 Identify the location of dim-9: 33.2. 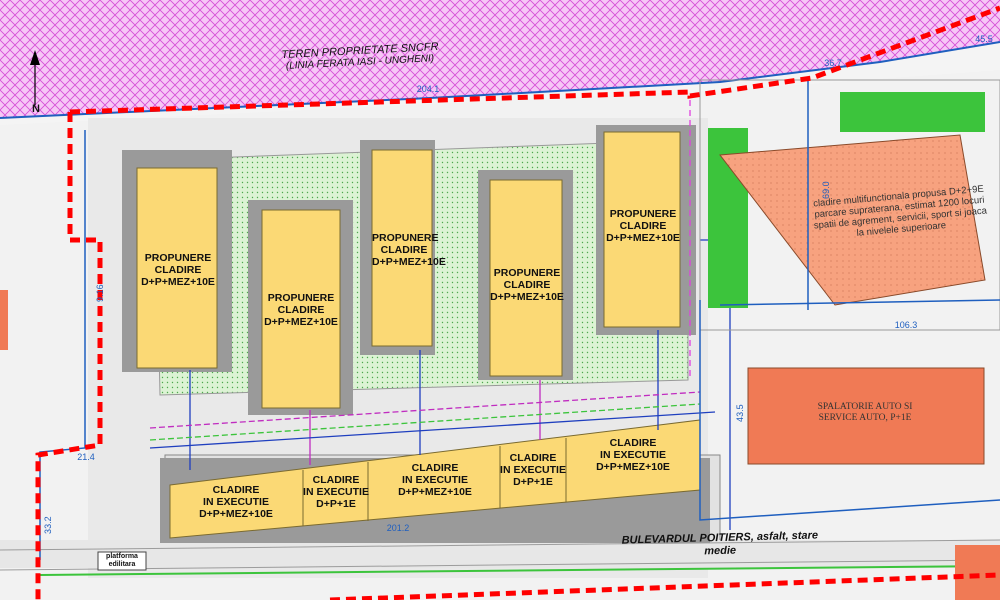
(47, 525).